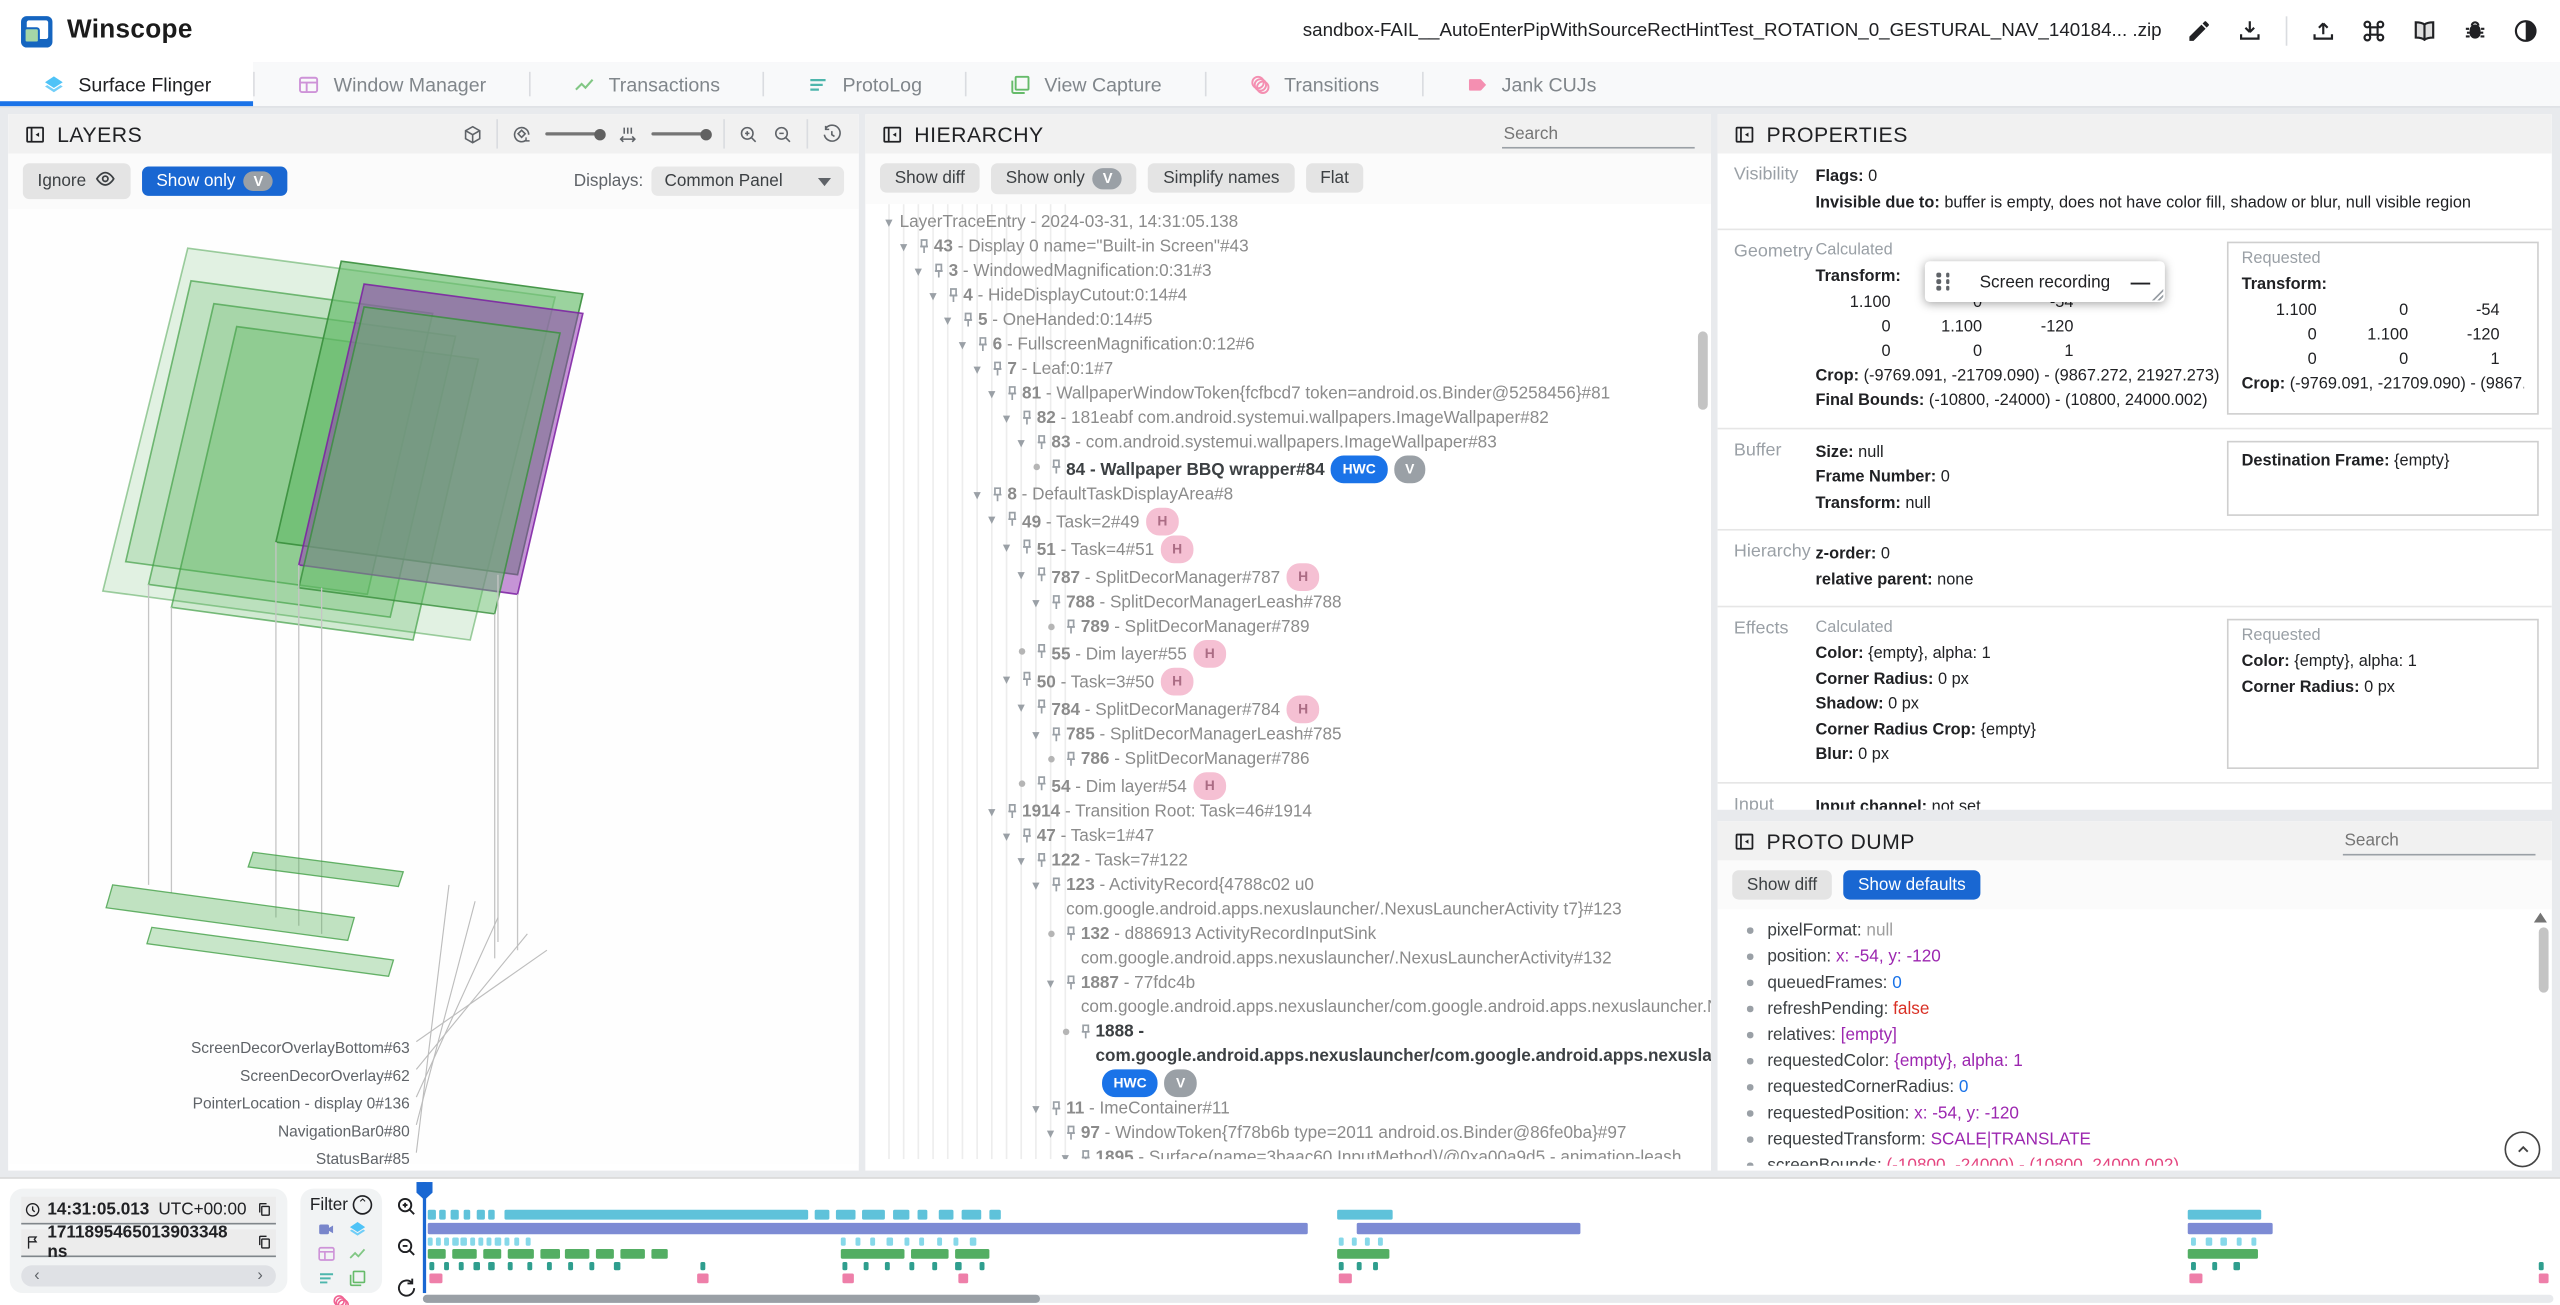 The height and width of the screenshot is (1305, 2560). I want to click on ns-time-row: 1711895465013903348 ns, so click(148, 1242).